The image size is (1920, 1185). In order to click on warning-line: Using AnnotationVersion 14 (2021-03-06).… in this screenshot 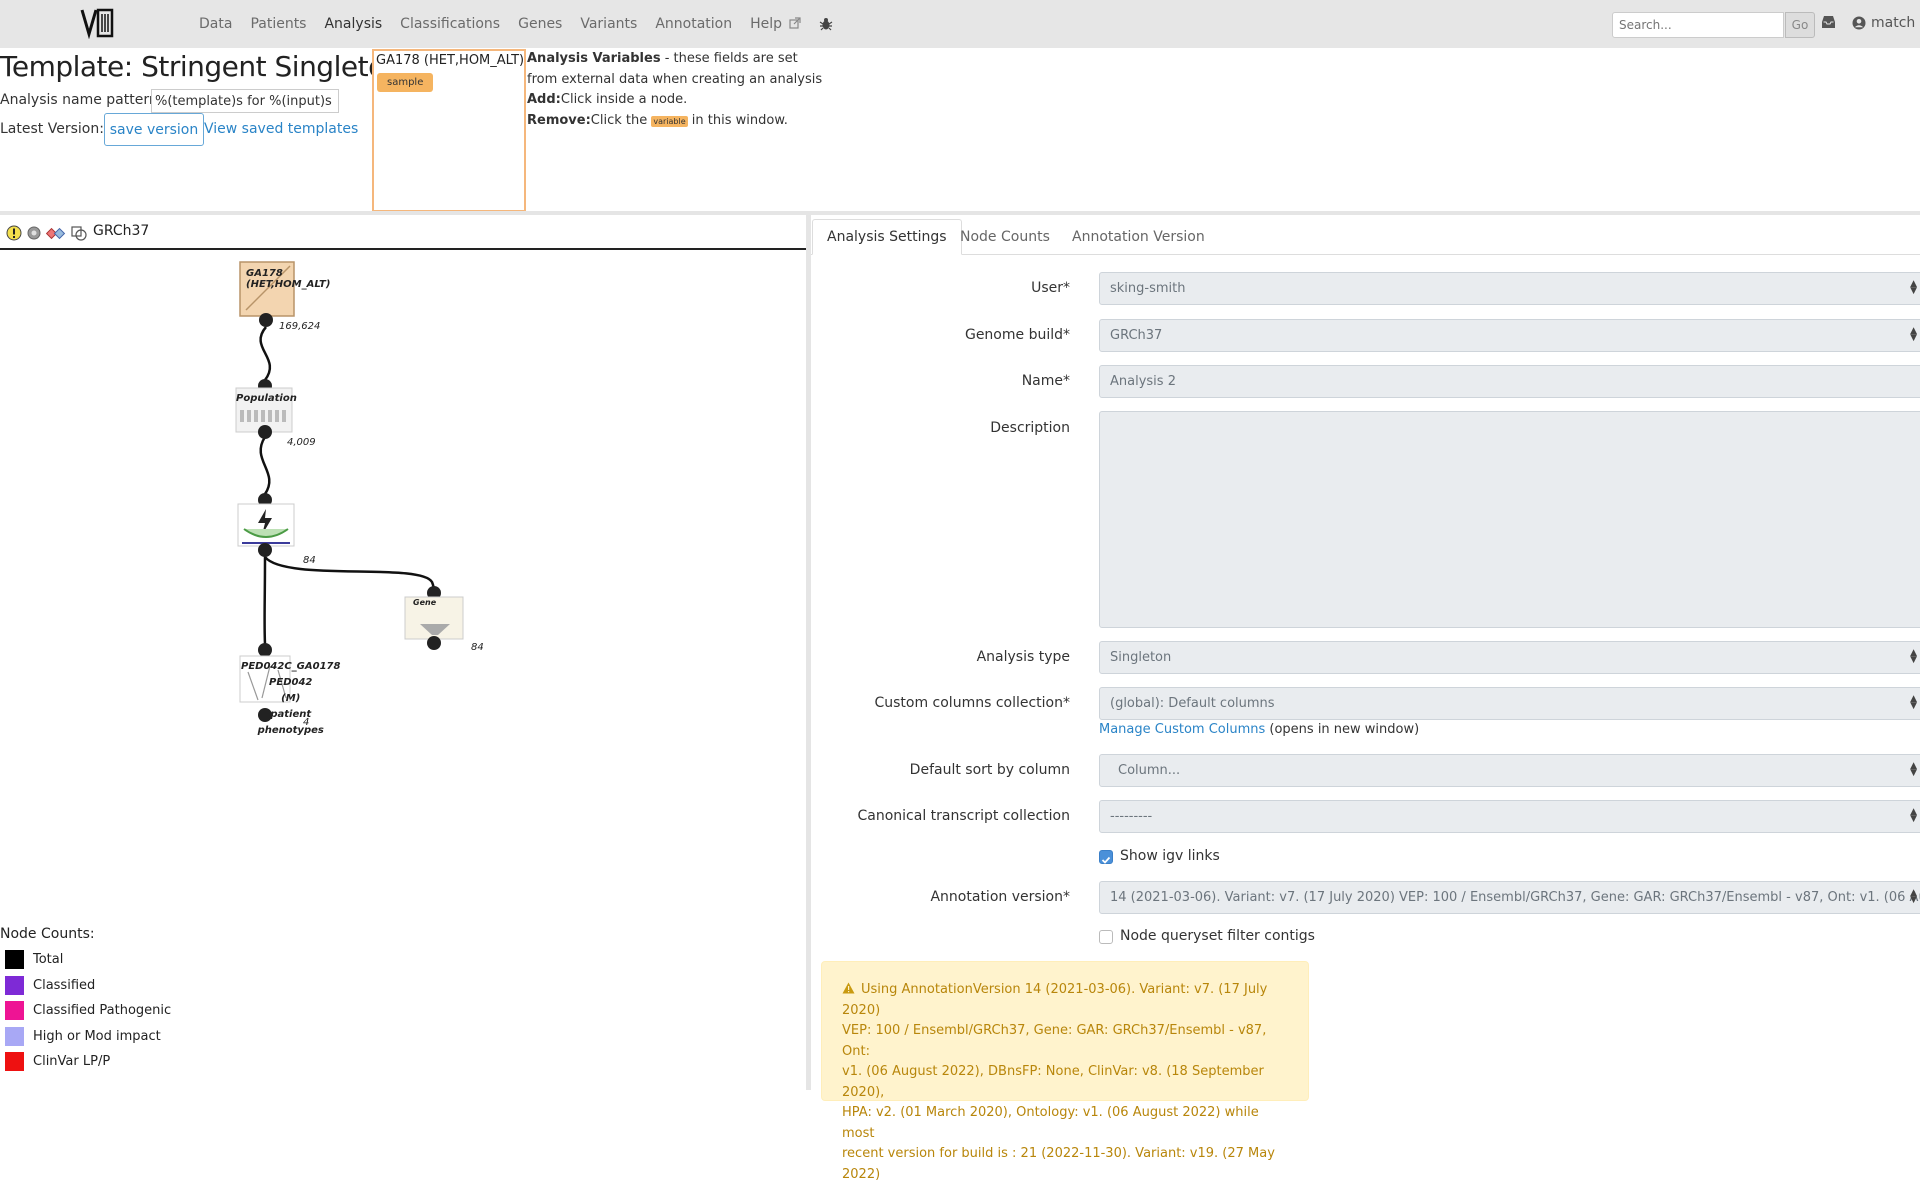, I will do `click(1054, 1000)`.